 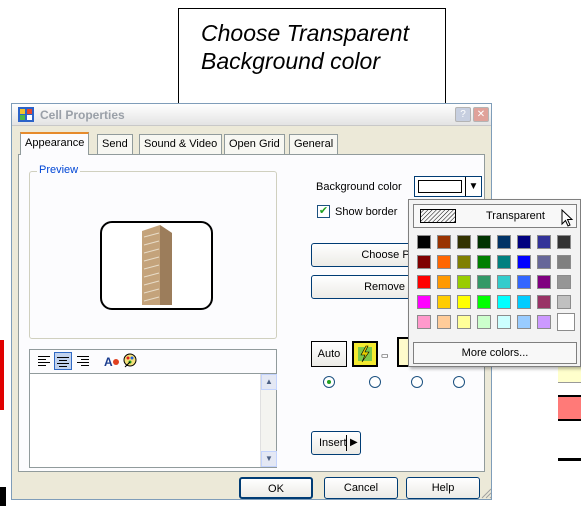 I want to click on scroll-down-button: ▼, so click(x=269, y=459).